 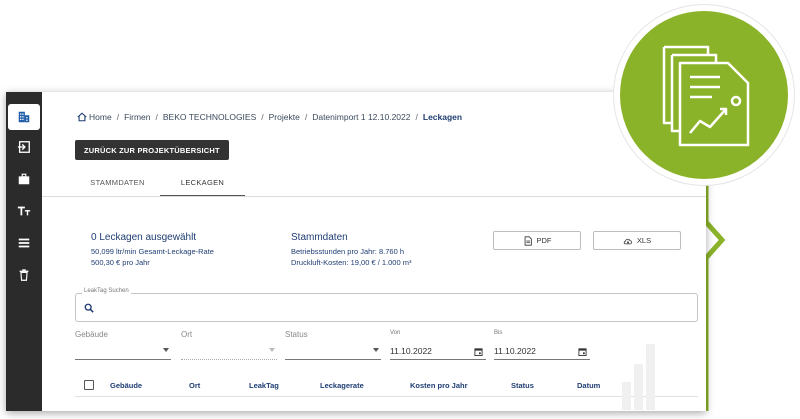 I want to click on column-header-ort: Ort, so click(x=194, y=385).